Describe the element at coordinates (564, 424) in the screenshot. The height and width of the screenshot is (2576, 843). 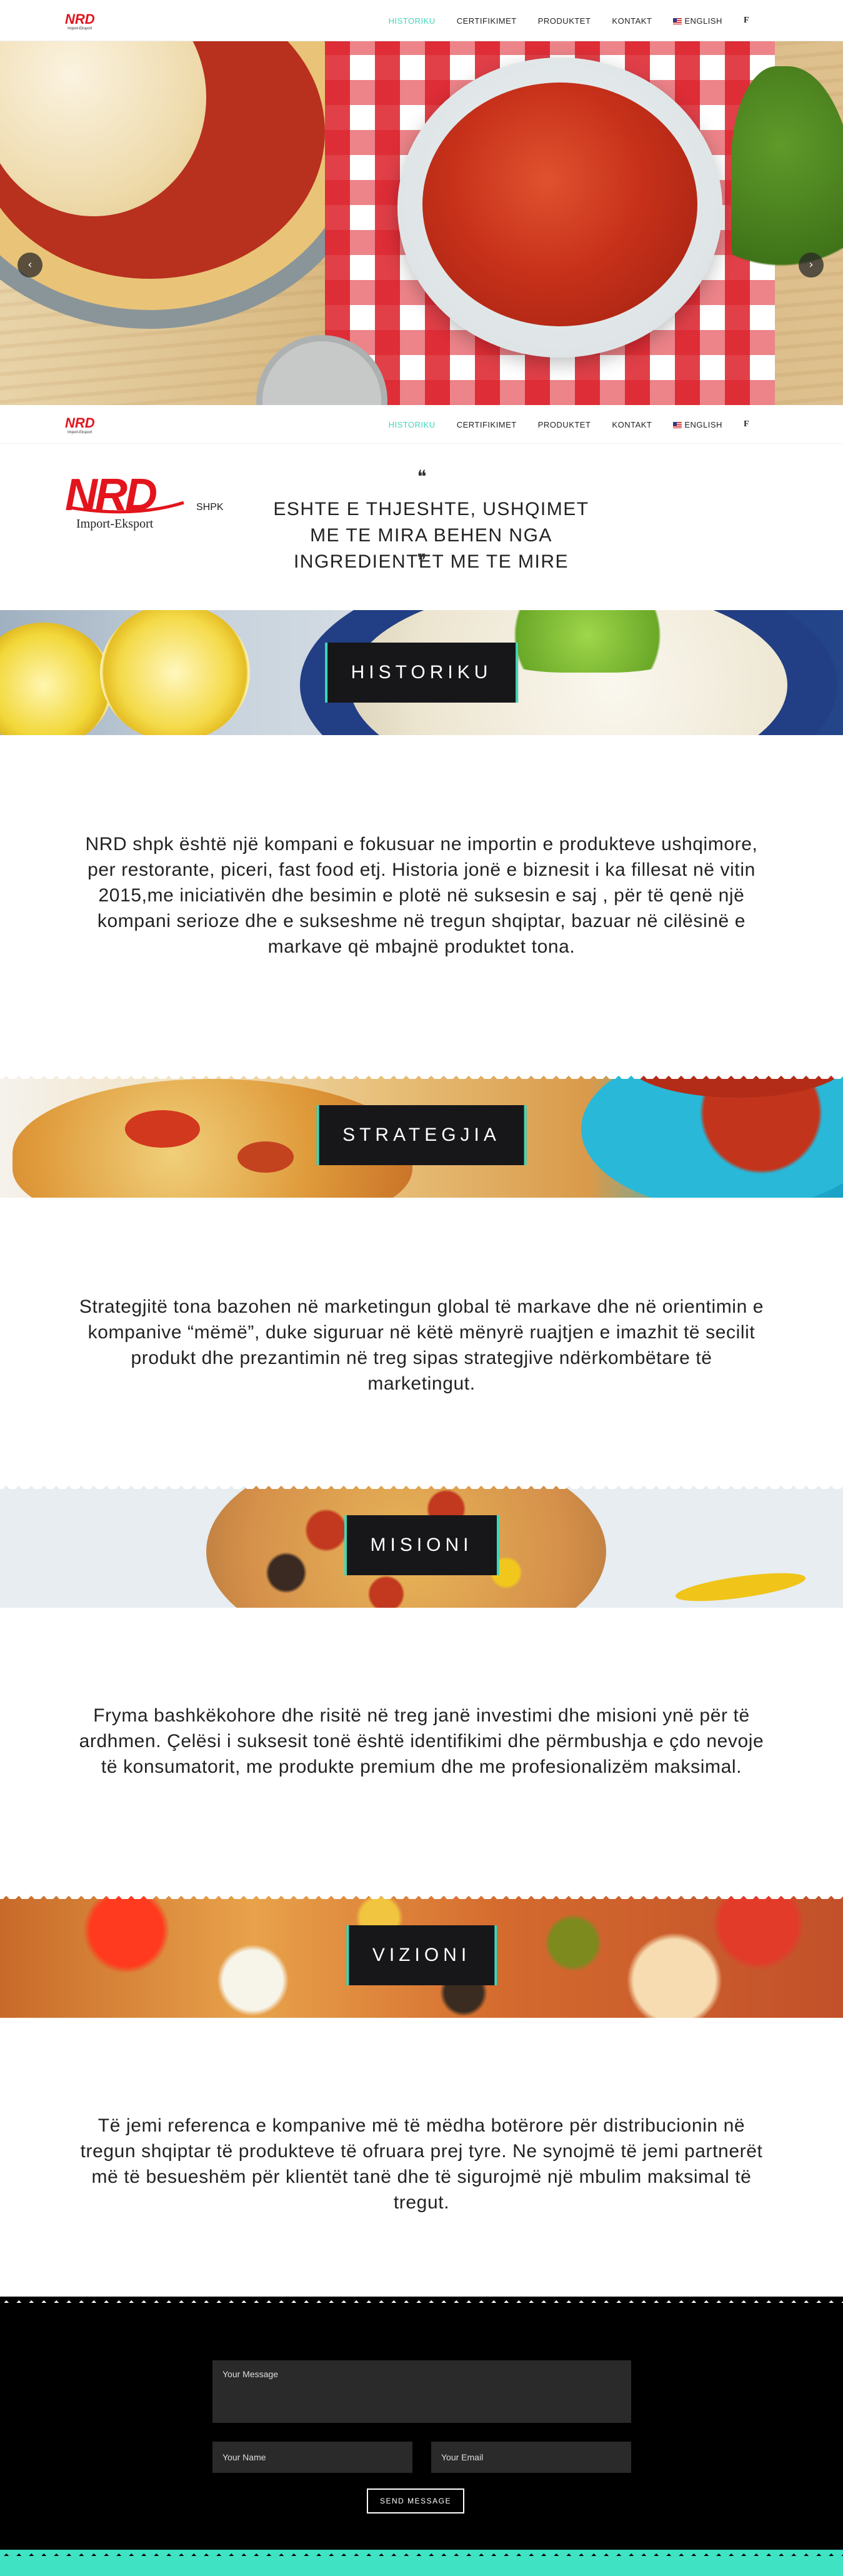
I see `sticky-nav-item-produktet: PRODUKTET` at that location.